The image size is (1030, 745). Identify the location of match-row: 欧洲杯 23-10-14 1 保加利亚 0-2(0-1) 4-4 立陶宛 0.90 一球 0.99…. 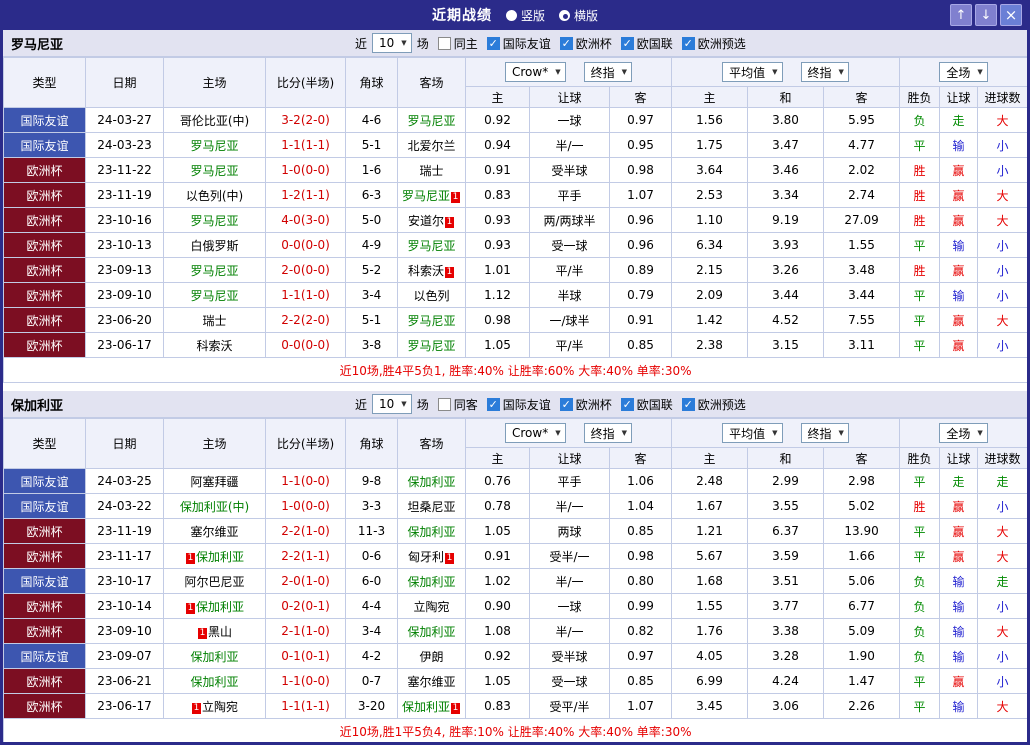
(515, 606).